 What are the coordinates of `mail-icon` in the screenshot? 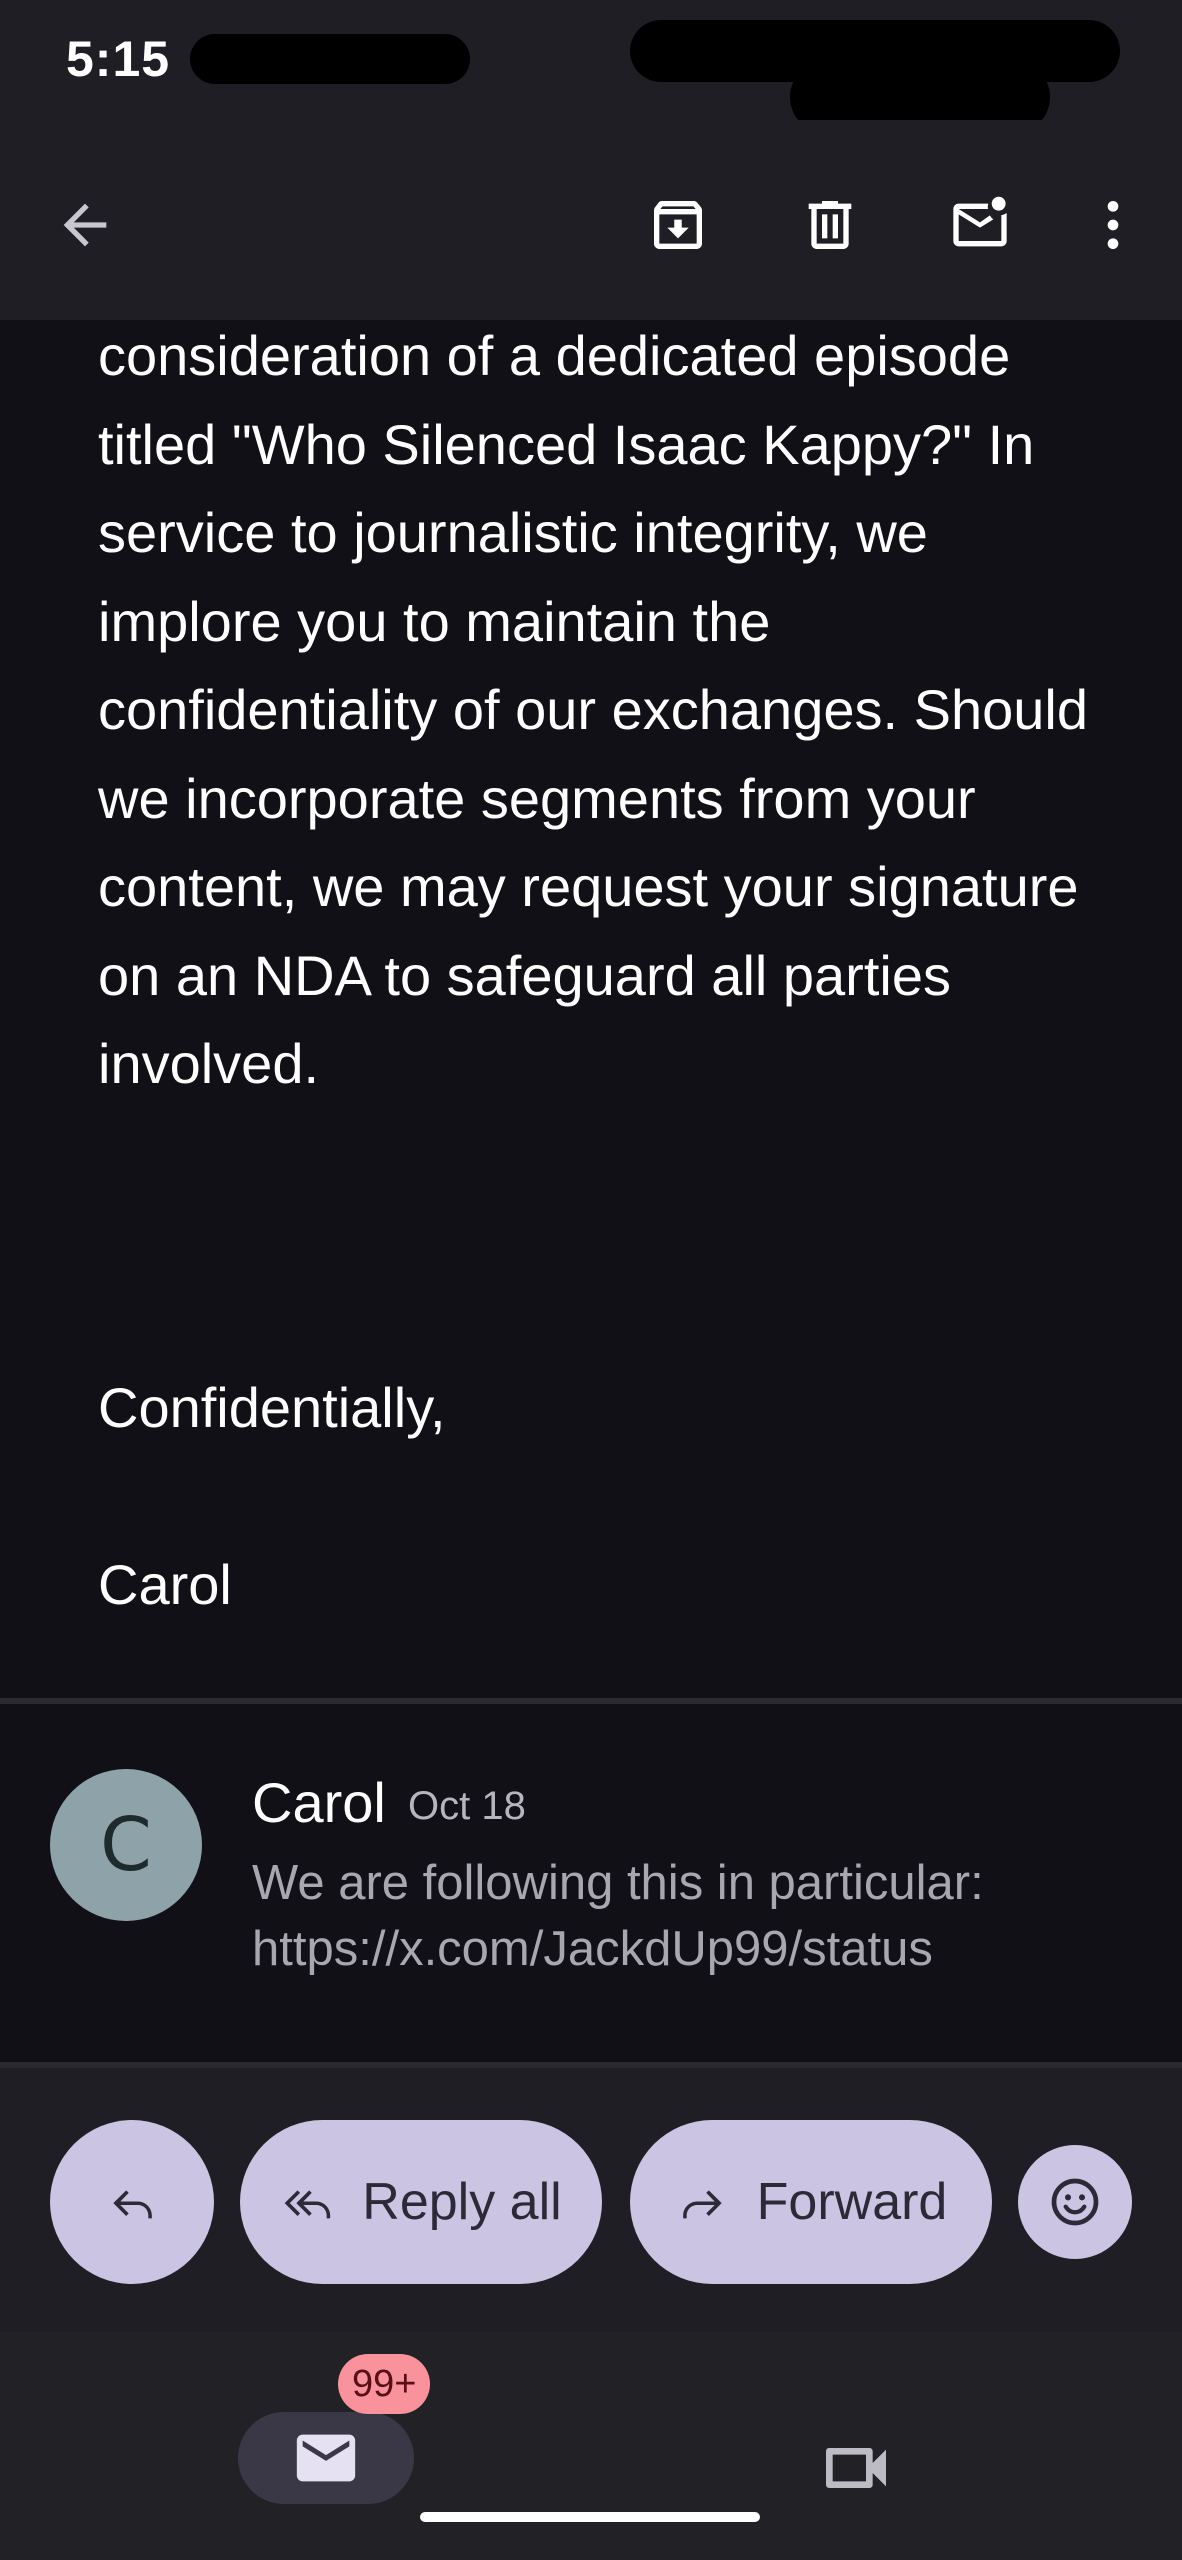 It's located at (326, 2458).